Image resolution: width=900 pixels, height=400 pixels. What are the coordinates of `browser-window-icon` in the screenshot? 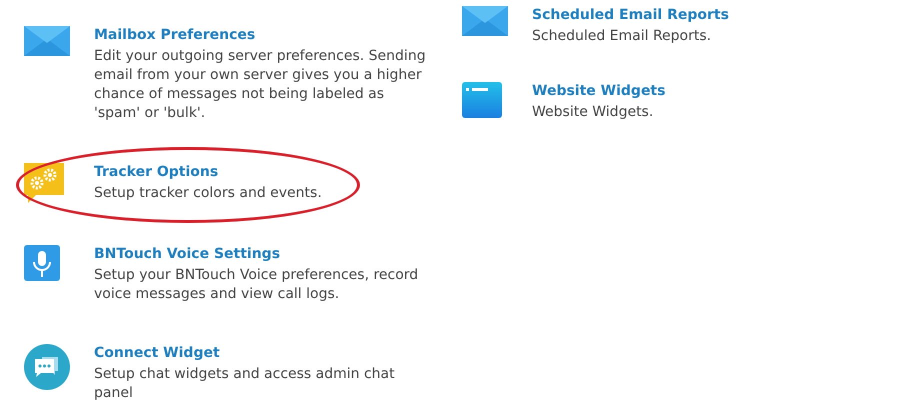 It's located at (482, 100).